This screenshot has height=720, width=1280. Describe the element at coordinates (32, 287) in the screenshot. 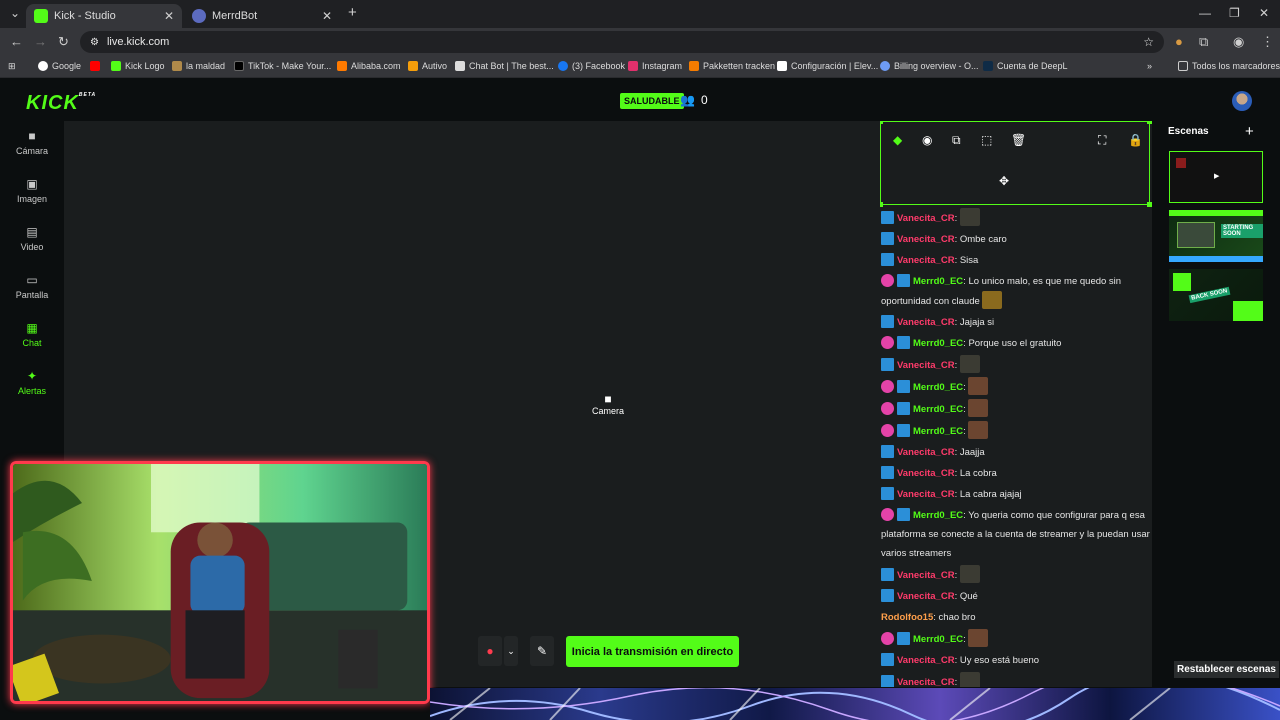

I see `nav-pantalla: ▭ Pantalla` at that location.